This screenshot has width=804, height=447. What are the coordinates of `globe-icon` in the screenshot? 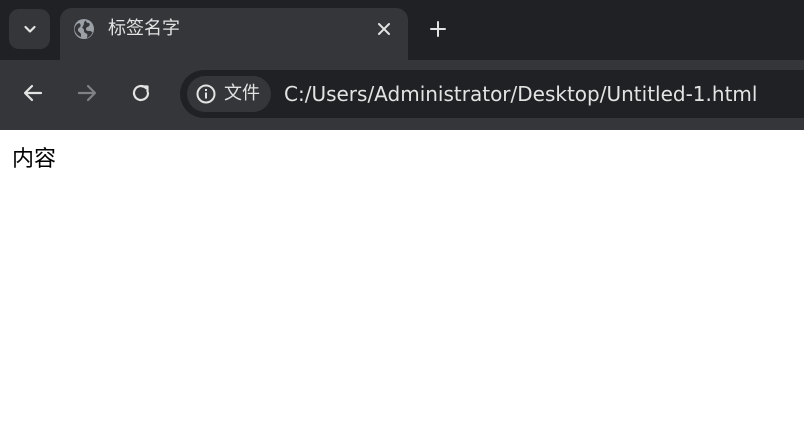 It's located at (84, 29).